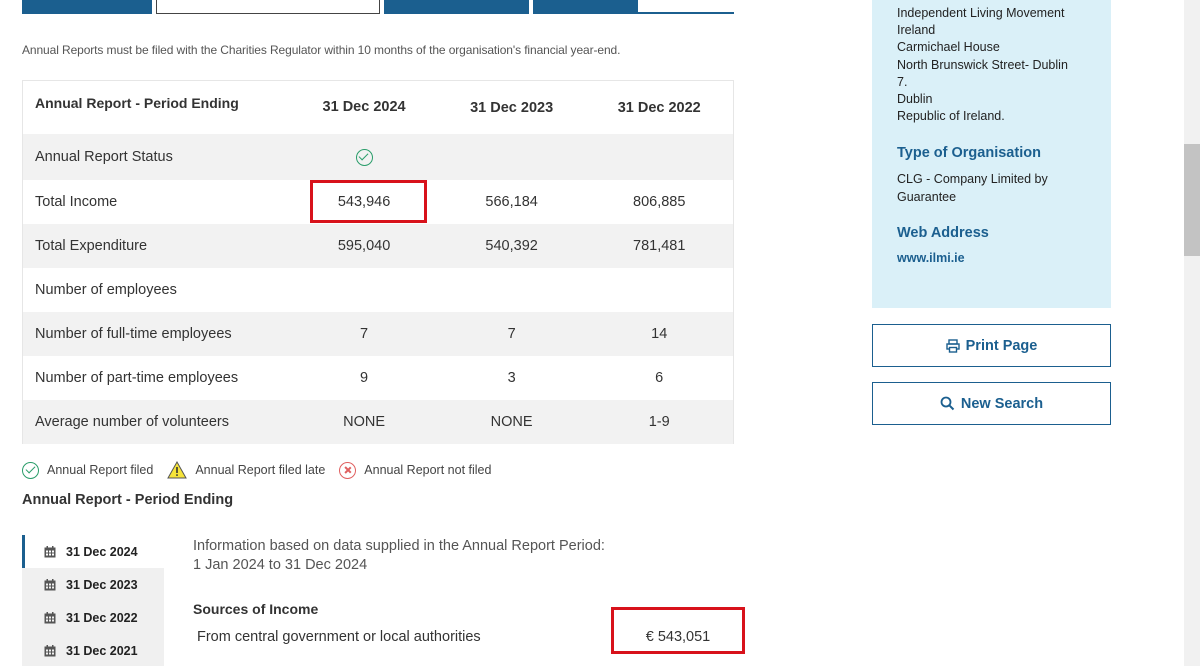 This screenshot has width=1200, height=666. What do you see at coordinates (951, 116) in the screenshot?
I see `address-line: Republic of Ireland.` at bounding box center [951, 116].